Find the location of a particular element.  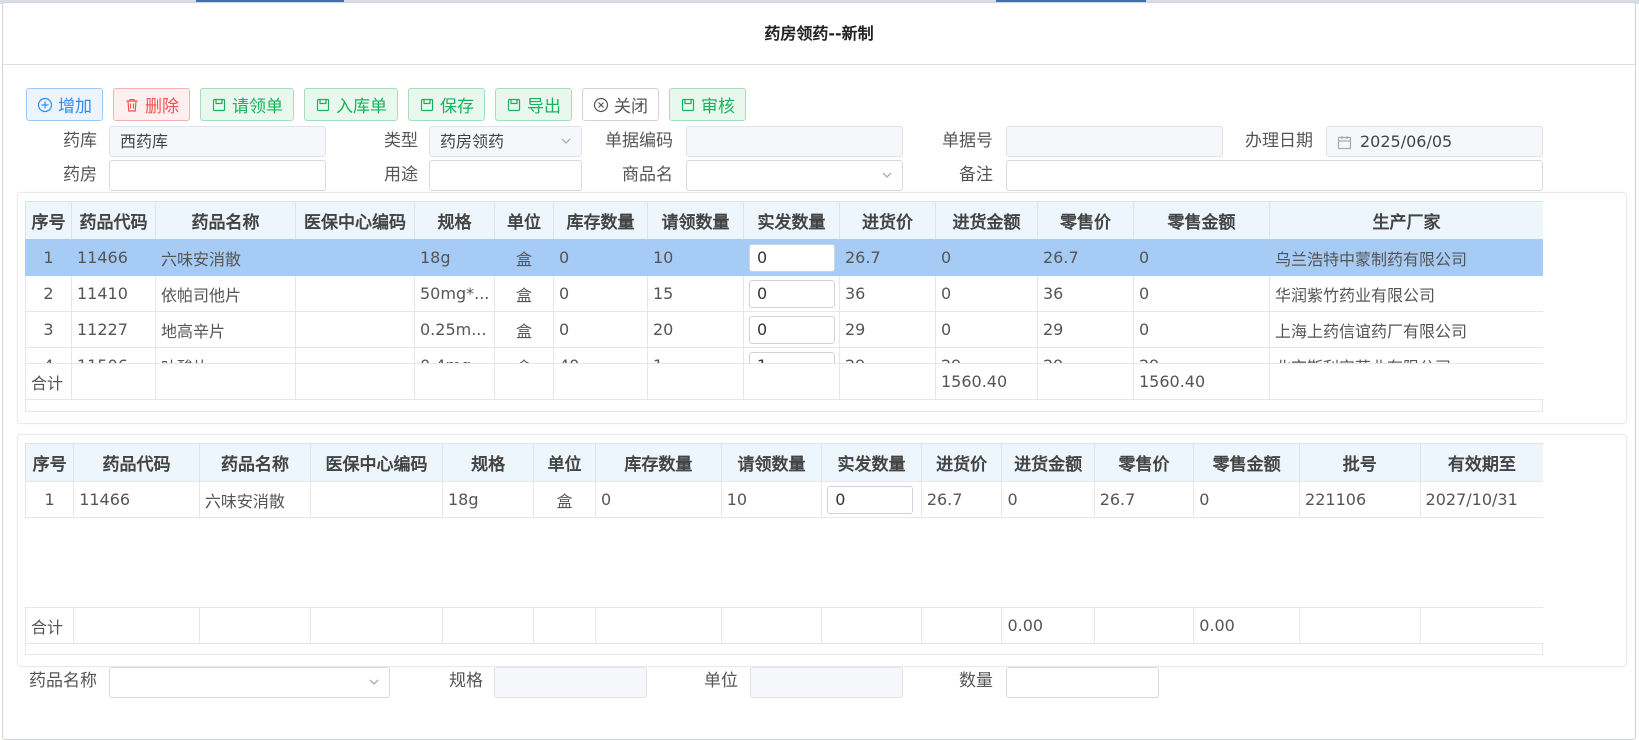

date-picker: 2025/06/05 is located at coordinates (1434, 141).